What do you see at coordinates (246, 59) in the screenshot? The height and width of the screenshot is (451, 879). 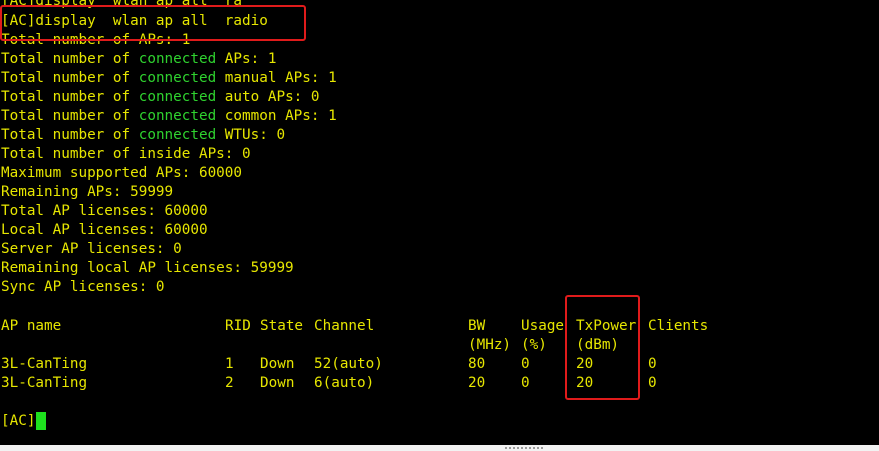 I see `summary-line-suffix: APs: 1` at bounding box center [246, 59].